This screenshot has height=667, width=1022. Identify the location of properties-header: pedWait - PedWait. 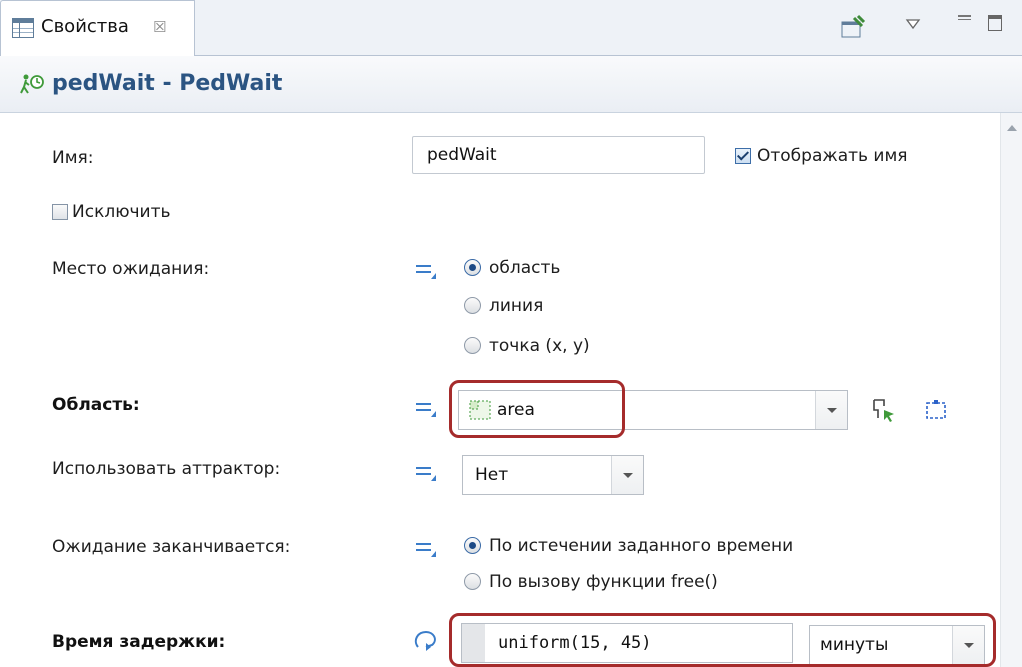
(511, 84).